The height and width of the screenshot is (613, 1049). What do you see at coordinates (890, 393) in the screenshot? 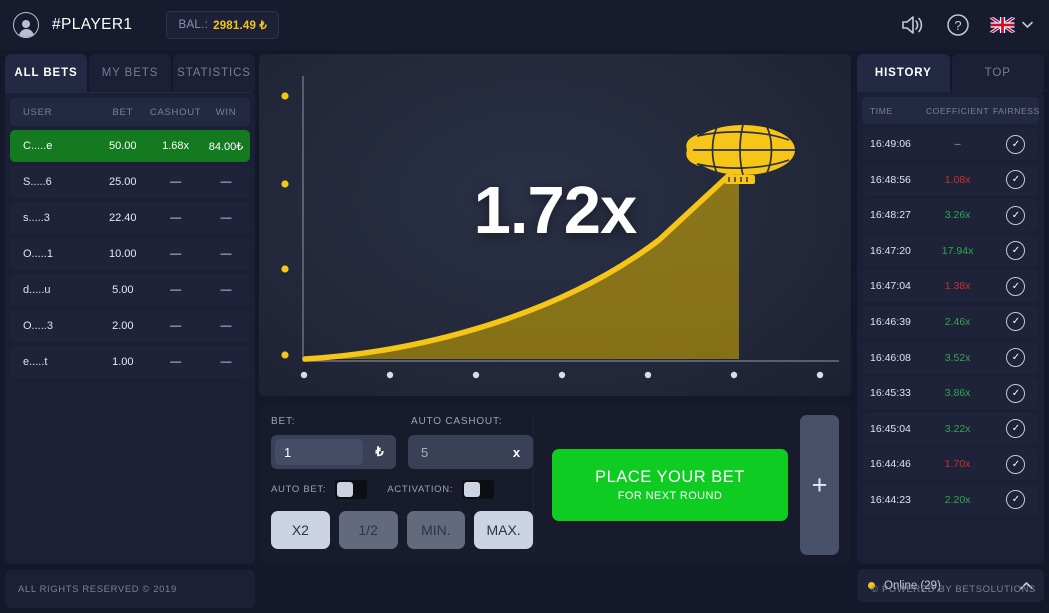
I see `cell-time: 16:45:33` at bounding box center [890, 393].